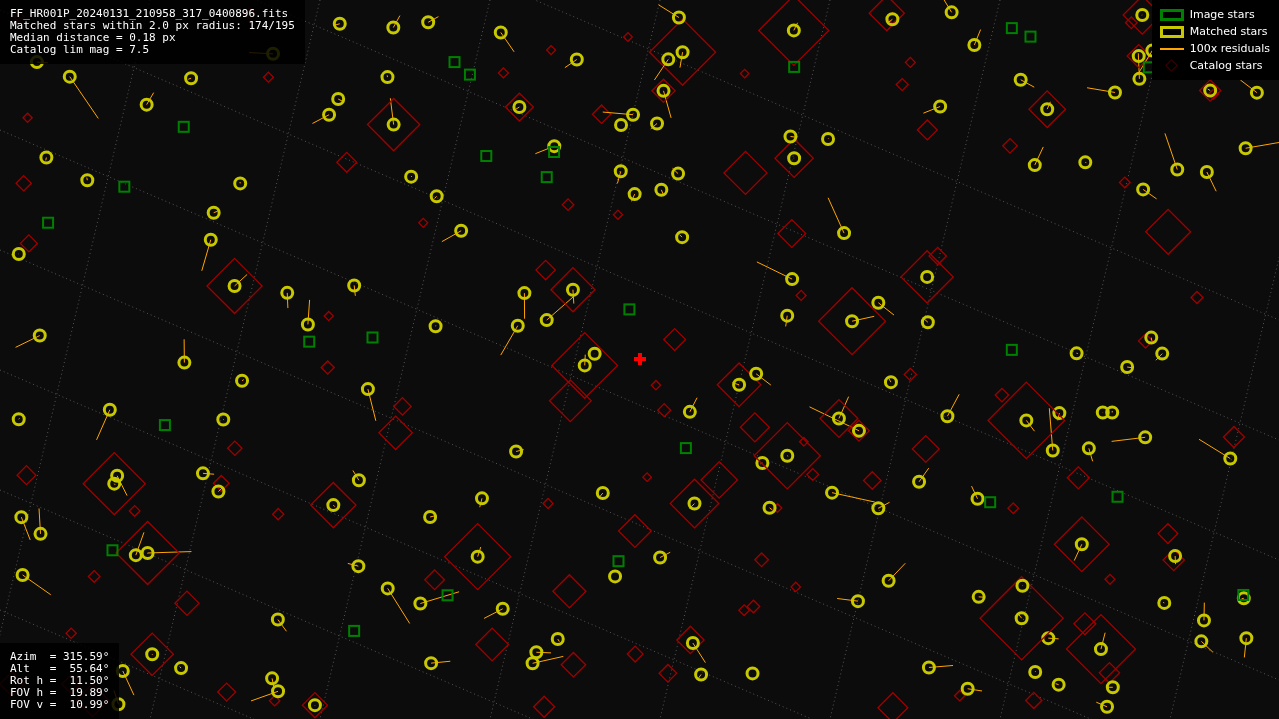 The image size is (1279, 719). I want to click on info-line: FOV v = 10.99°, so click(60, 705).